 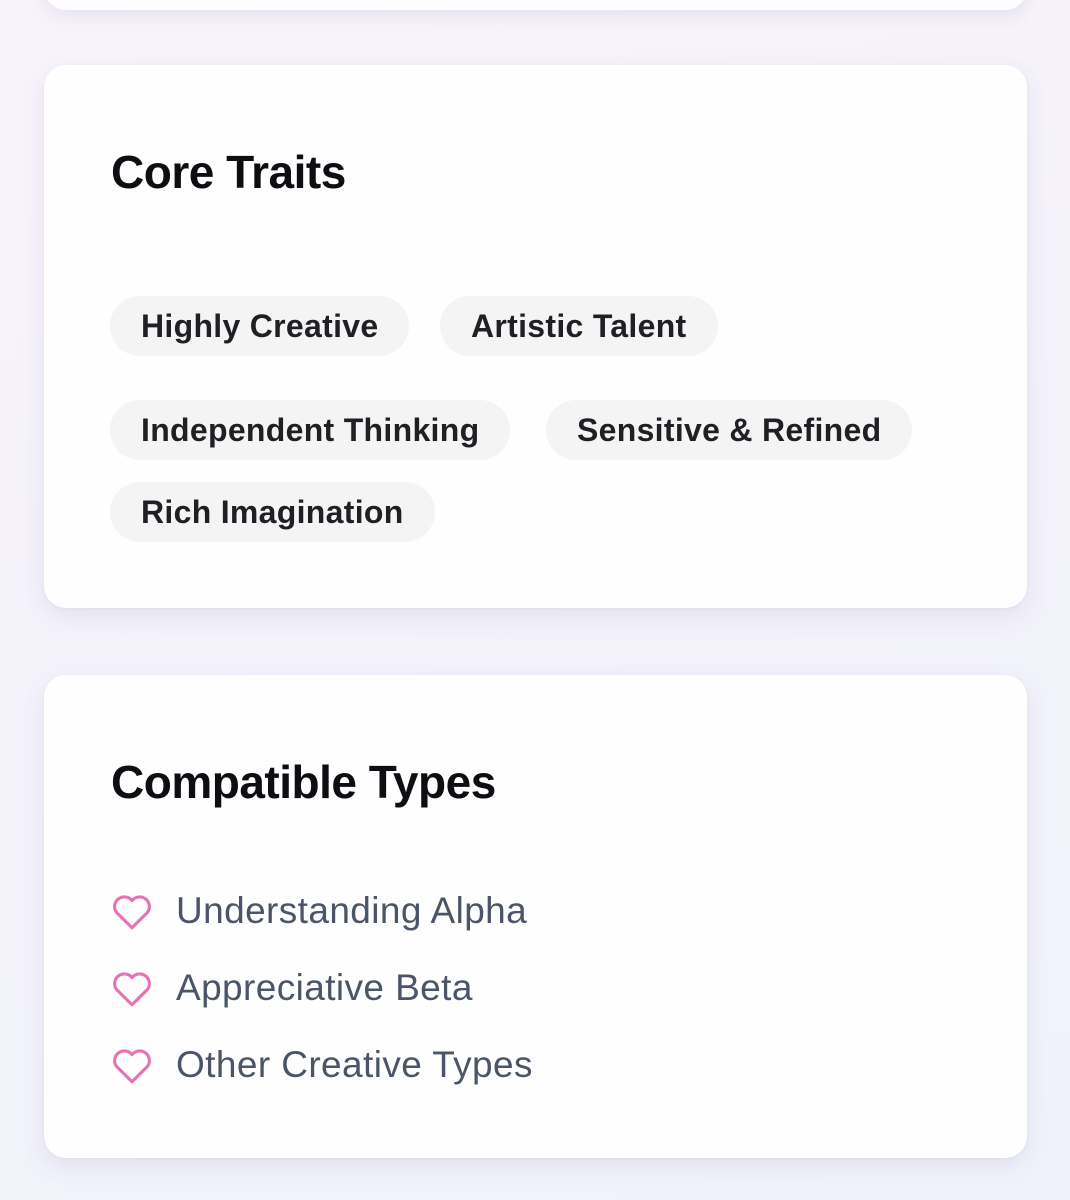 I want to click on compat-label: Other Creative Types, so click(x=354, y=1064).